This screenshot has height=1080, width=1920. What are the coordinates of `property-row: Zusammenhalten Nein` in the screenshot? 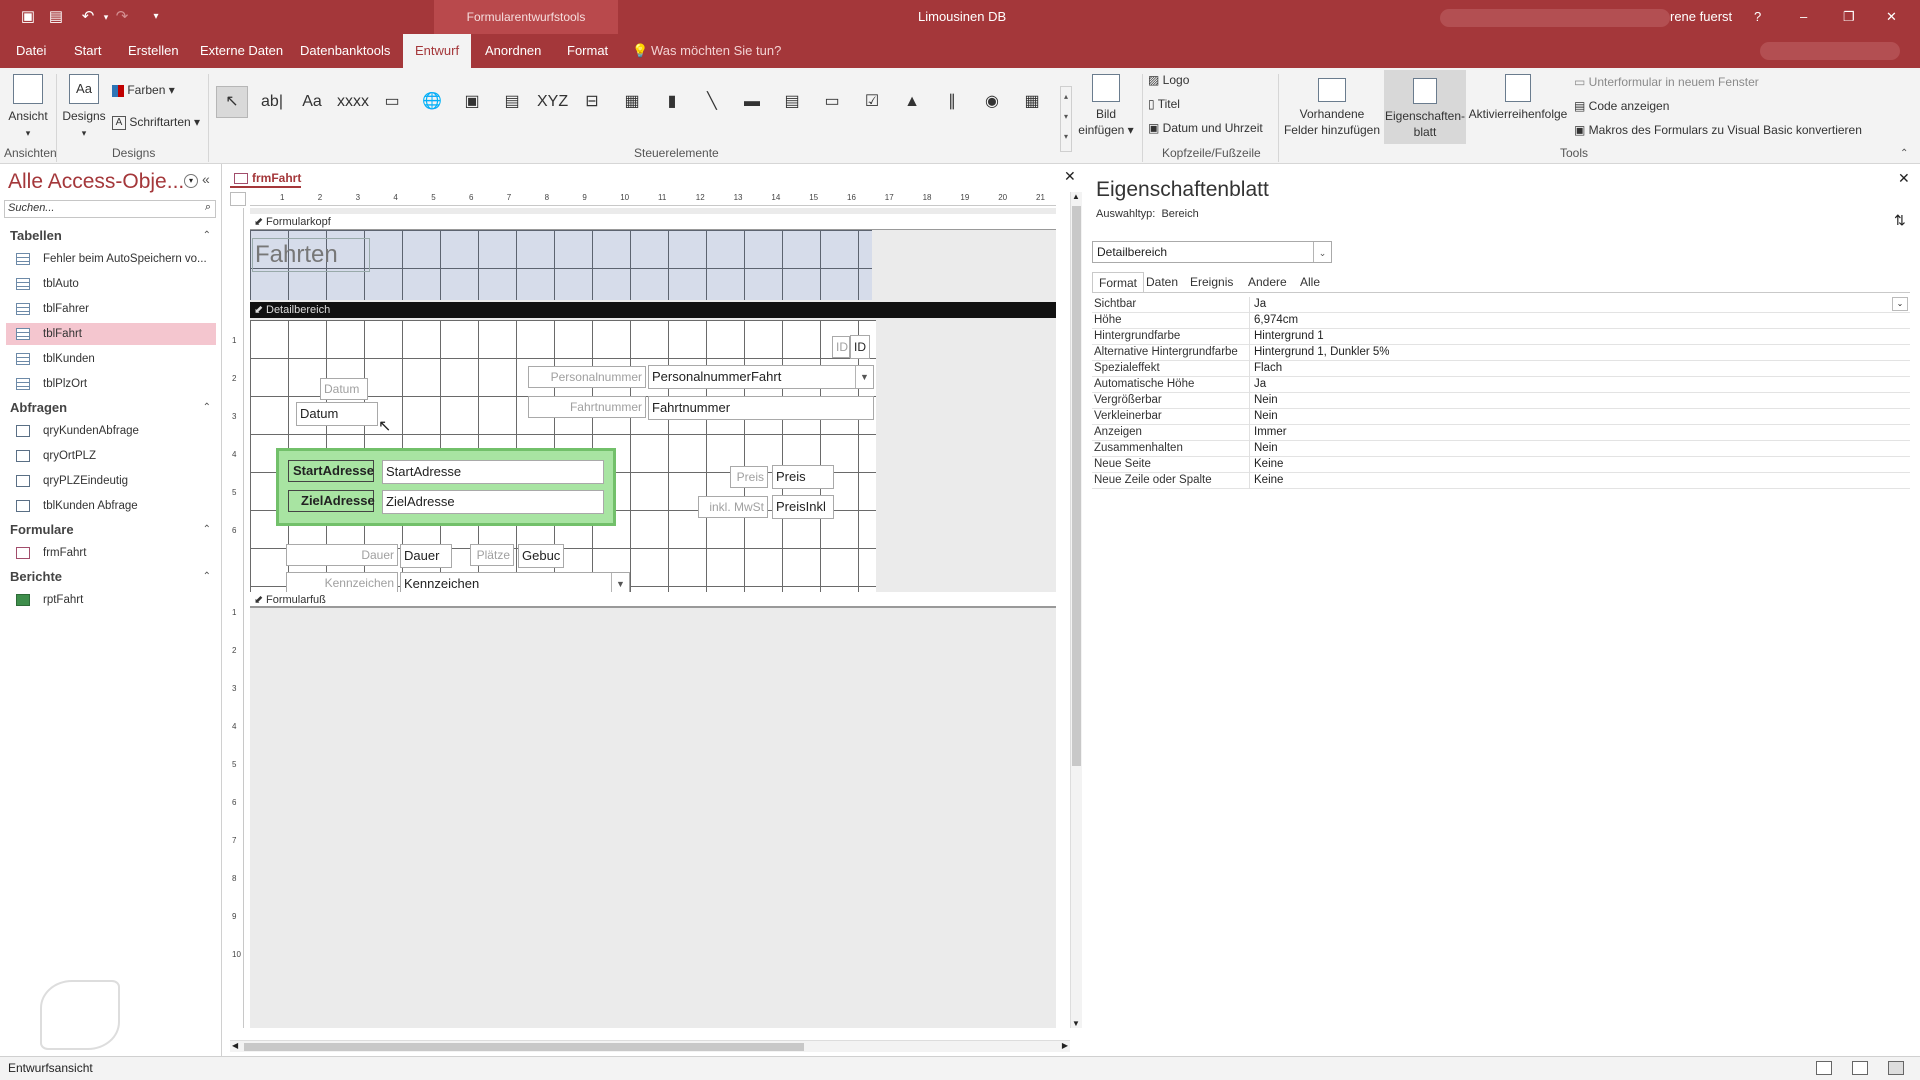 It's located at (1501, 449).